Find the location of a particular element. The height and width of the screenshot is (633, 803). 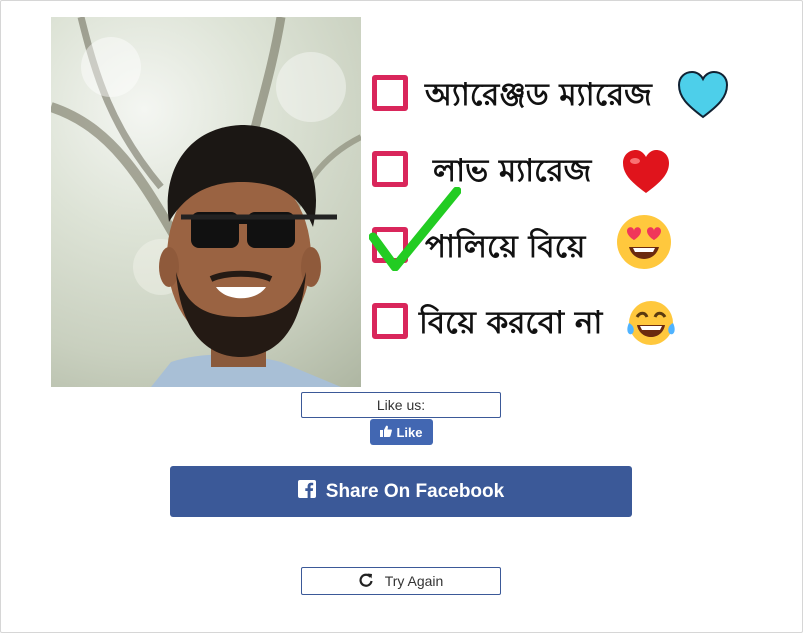

option-label: পালিয়ে বিয়ে is located at coordinates (505, 247).